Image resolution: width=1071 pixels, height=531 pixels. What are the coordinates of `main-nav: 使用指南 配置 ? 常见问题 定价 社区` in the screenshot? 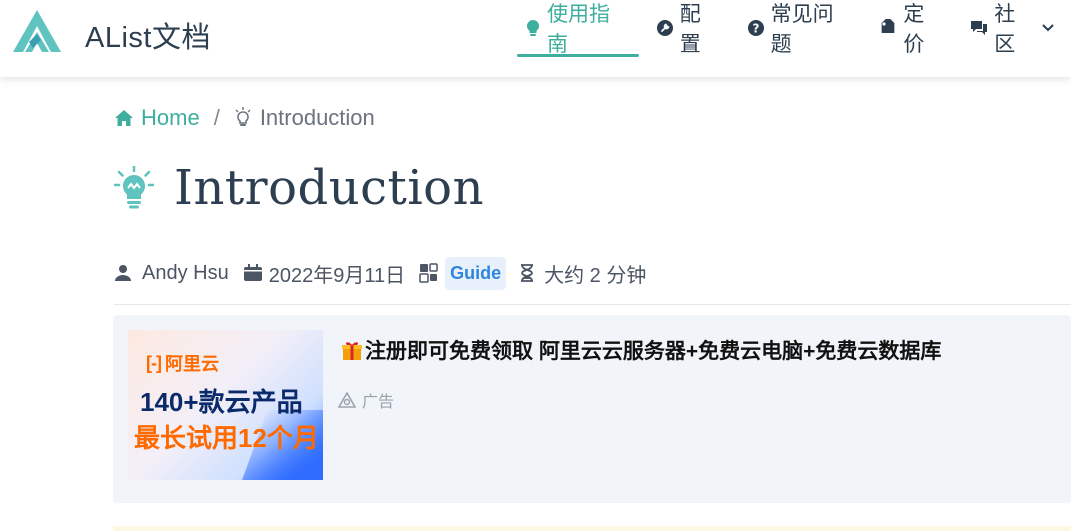 It's located at (794, 38).